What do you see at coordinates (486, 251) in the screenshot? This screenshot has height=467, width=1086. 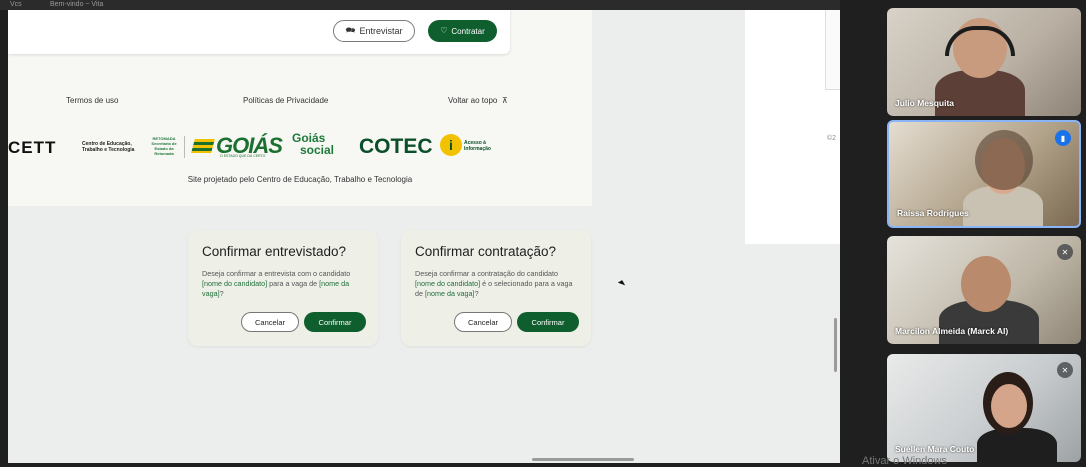 I see `dialog-title: Confirmar contratação?` at bounding box center [486, 251].